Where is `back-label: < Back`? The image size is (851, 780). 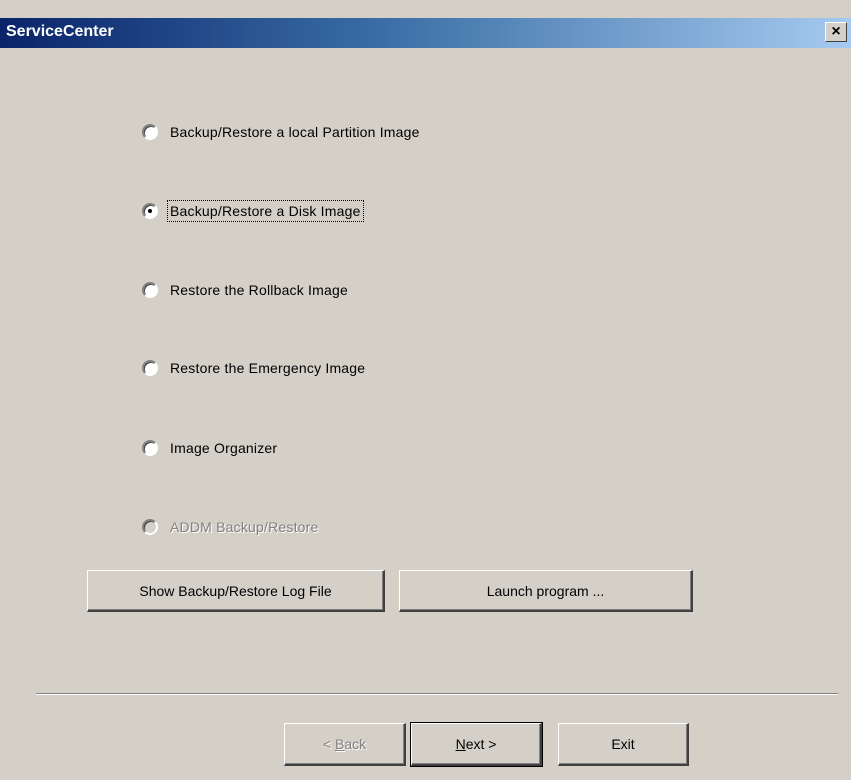
back-label: < Back is located at coordinates (344, 744).